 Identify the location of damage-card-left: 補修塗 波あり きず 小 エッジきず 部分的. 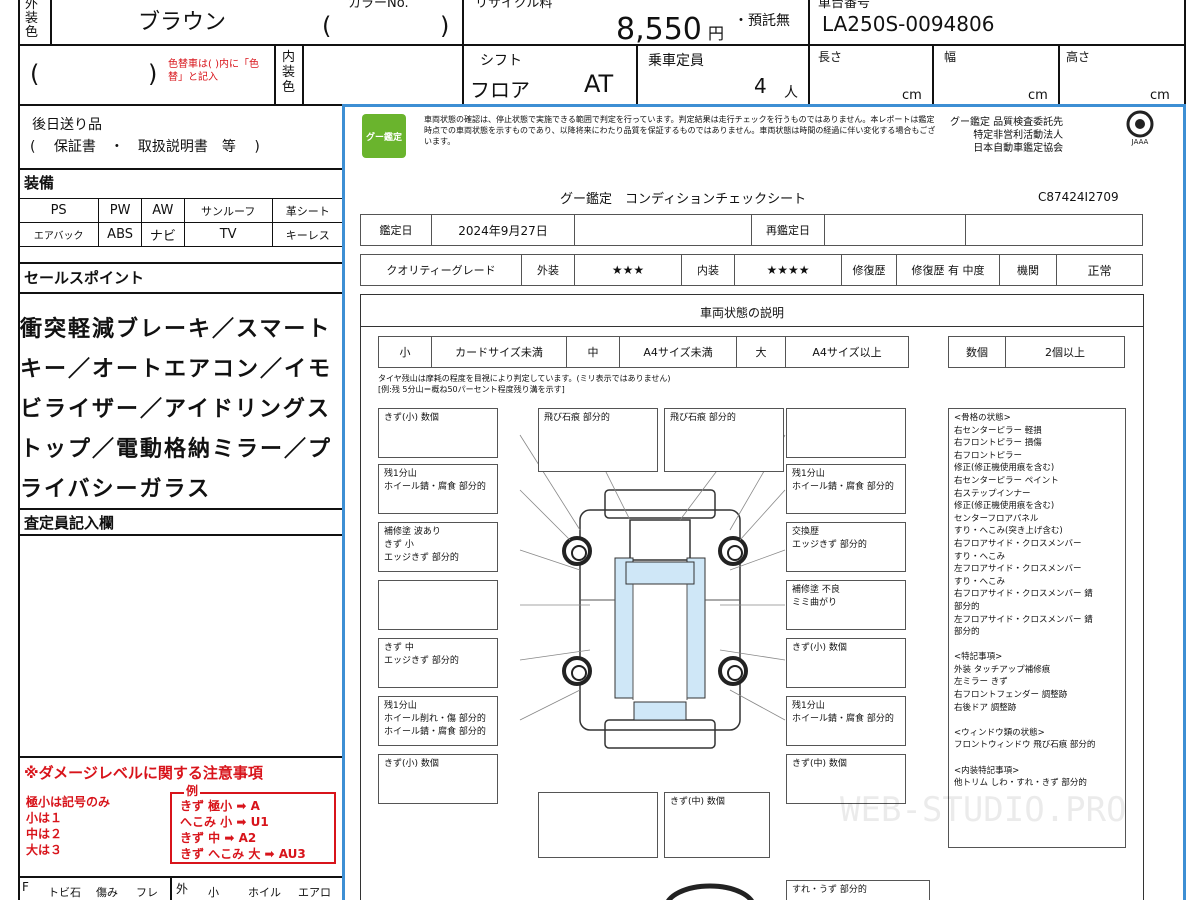
(438, 547).